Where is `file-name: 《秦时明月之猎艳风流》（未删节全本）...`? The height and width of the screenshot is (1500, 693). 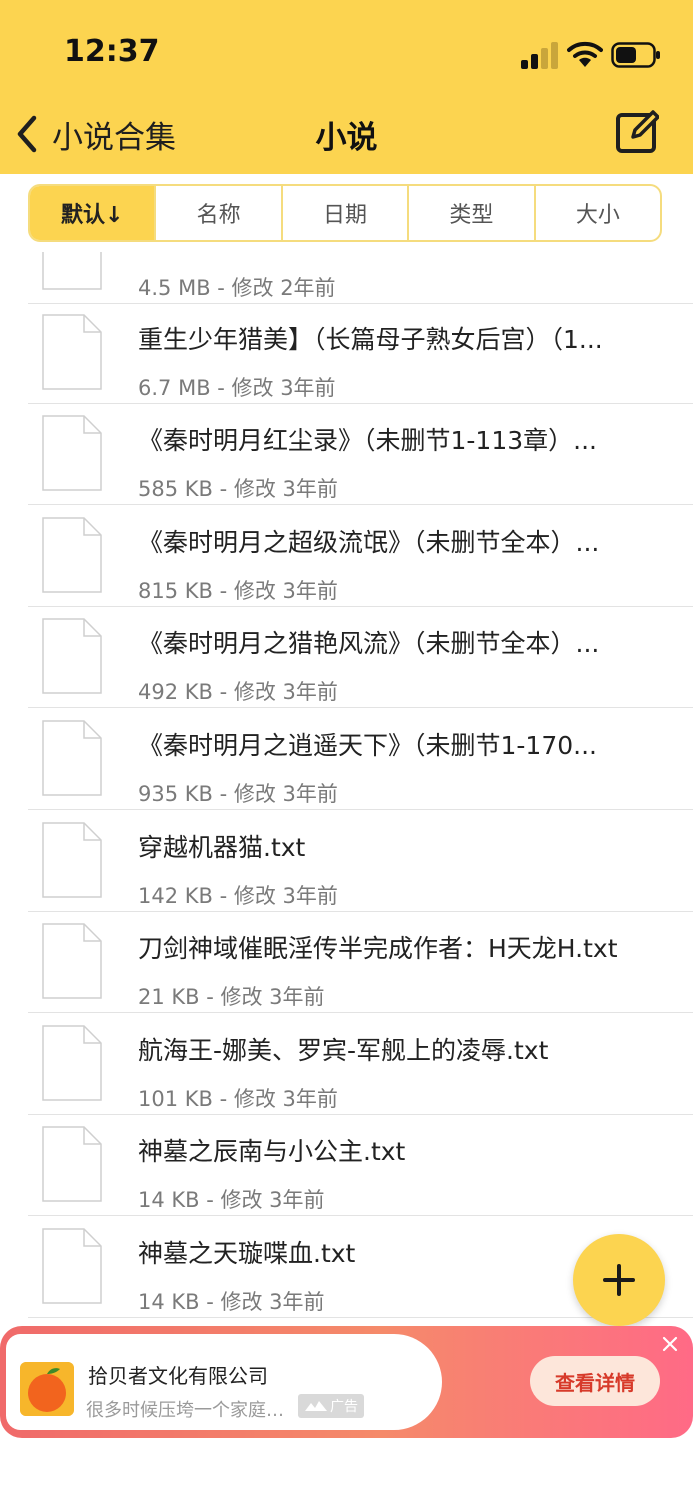
file-name: 《秦时明月之猎艳风流》（未删节全本）... is located at coordinates (369, 643).